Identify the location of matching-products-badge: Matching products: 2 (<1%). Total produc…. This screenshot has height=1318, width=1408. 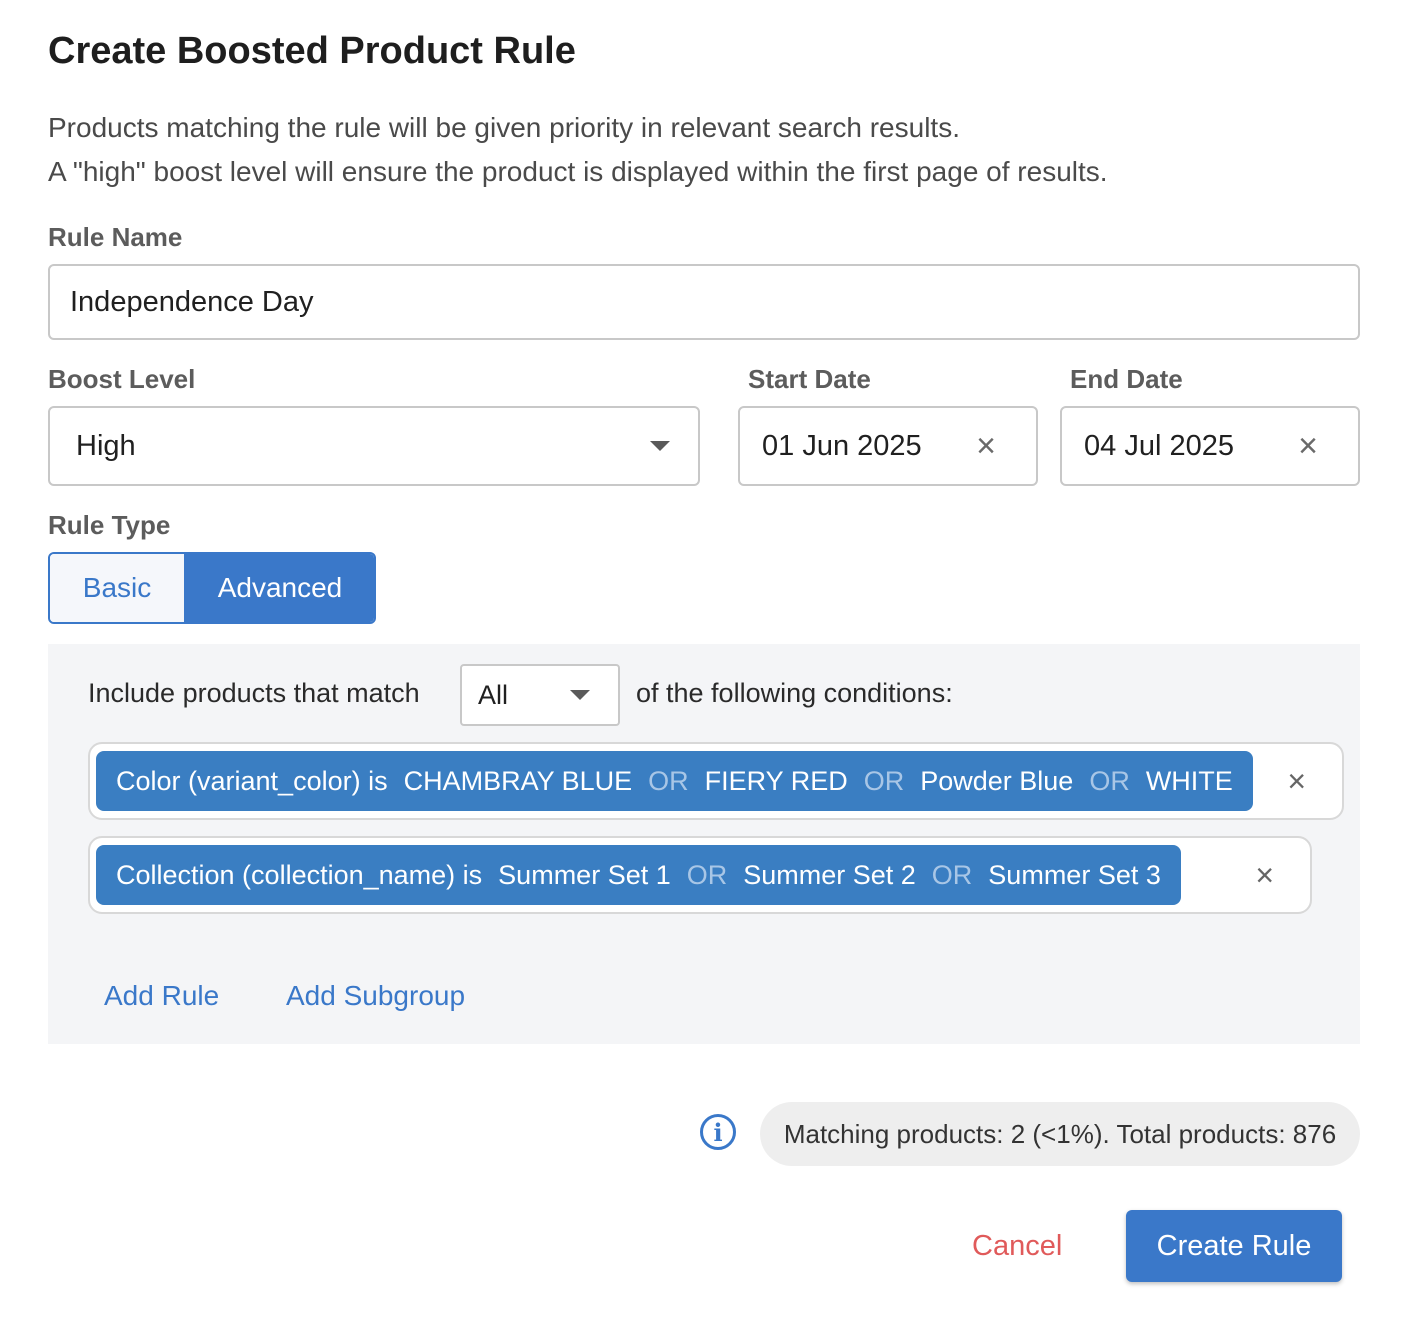
(1060, 1134).